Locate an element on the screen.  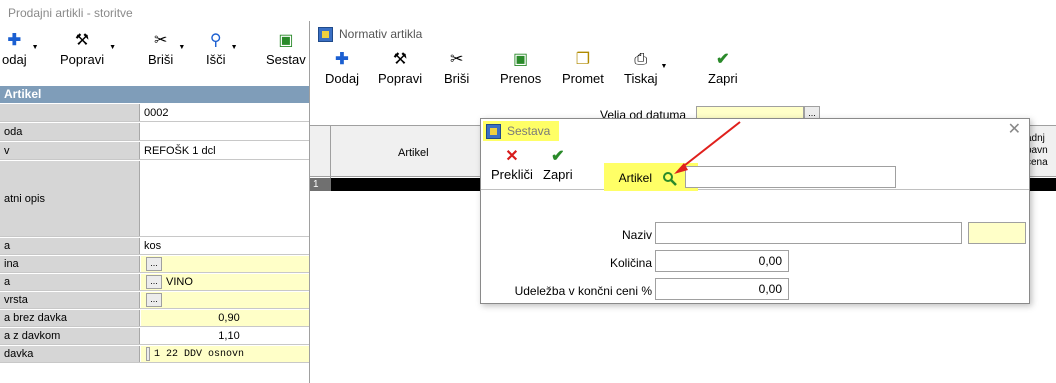
naziv-extra-field is located at coordinates (997, 233).